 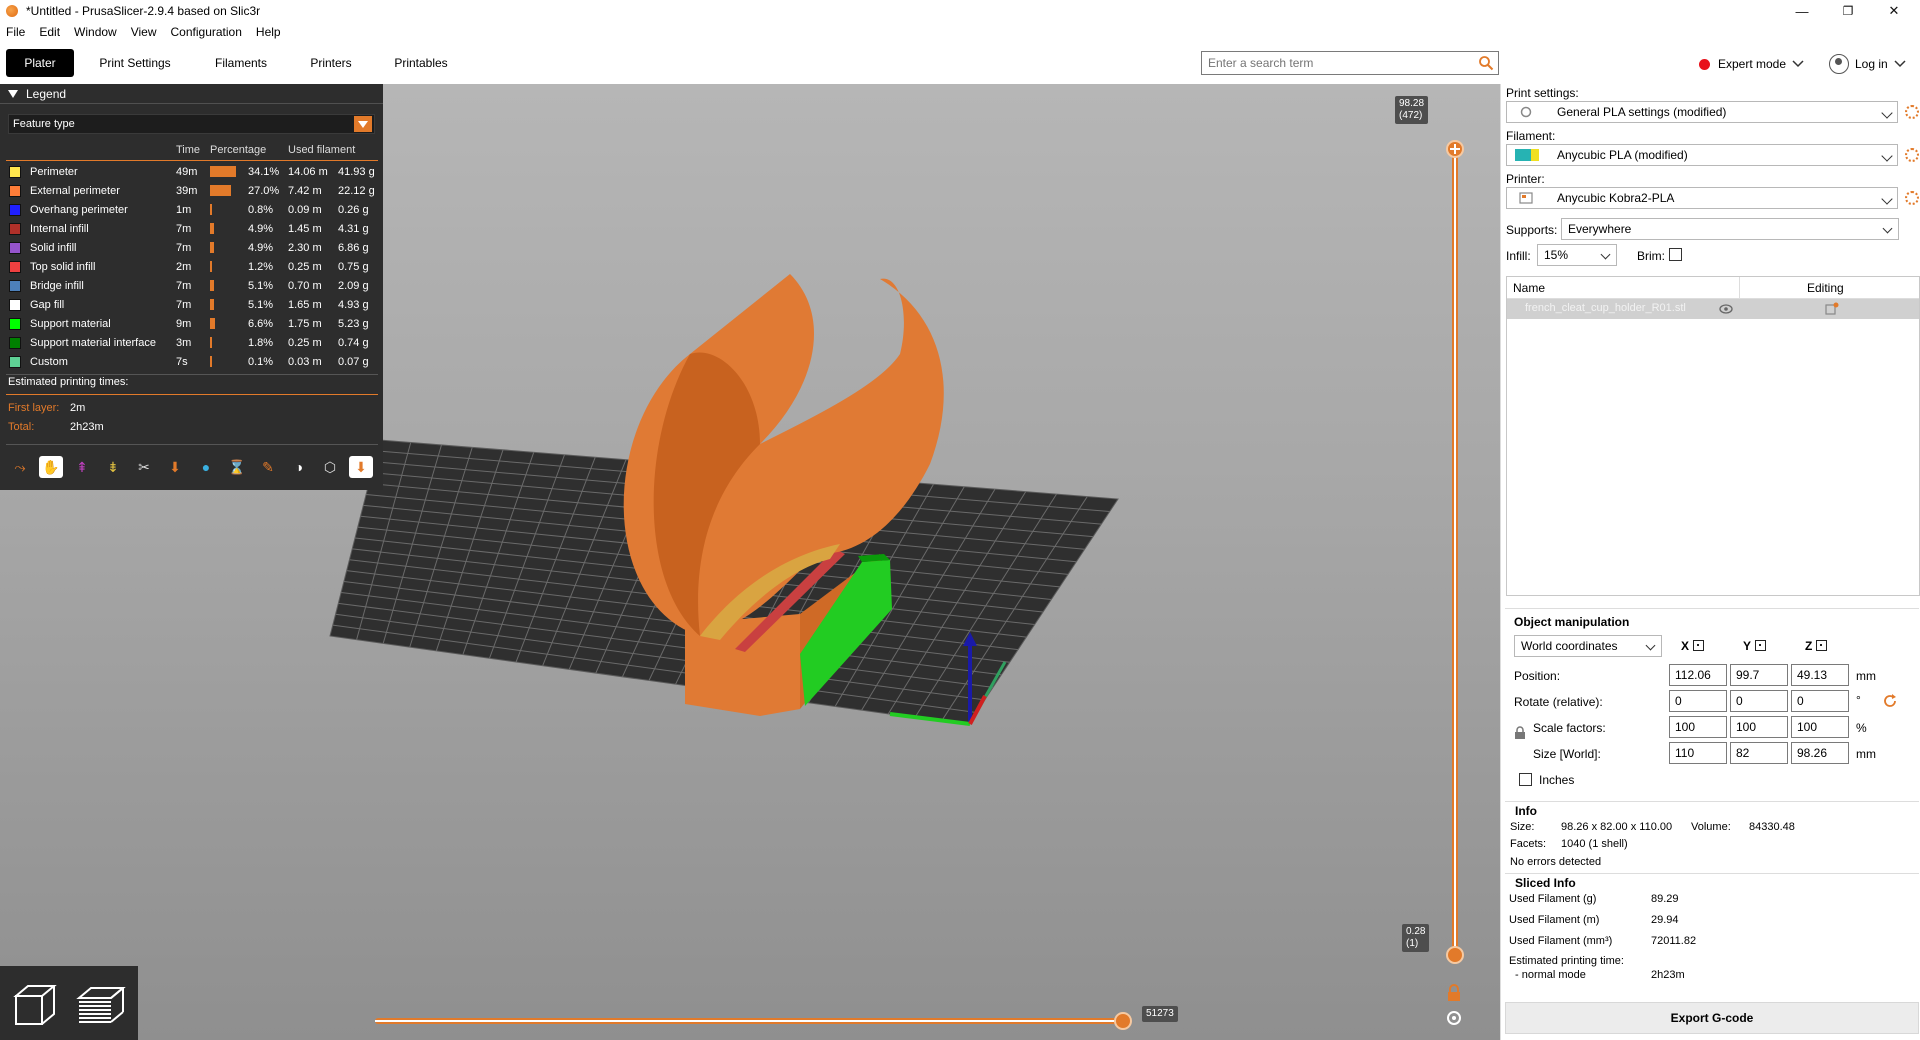 I want to click on scale-y-field: 100, so click(x=1759, y=727).